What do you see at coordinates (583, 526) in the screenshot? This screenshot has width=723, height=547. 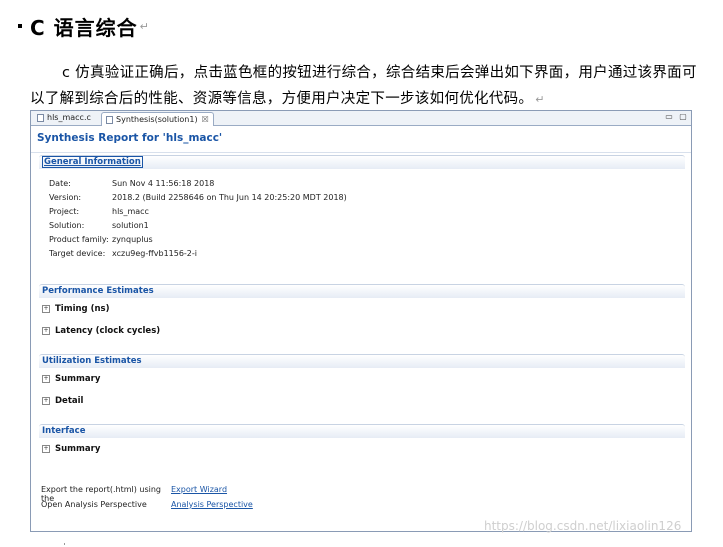 I see `watermark: https://blog.csdn.net/lixiaolin126` at bounding box center [583, 526].